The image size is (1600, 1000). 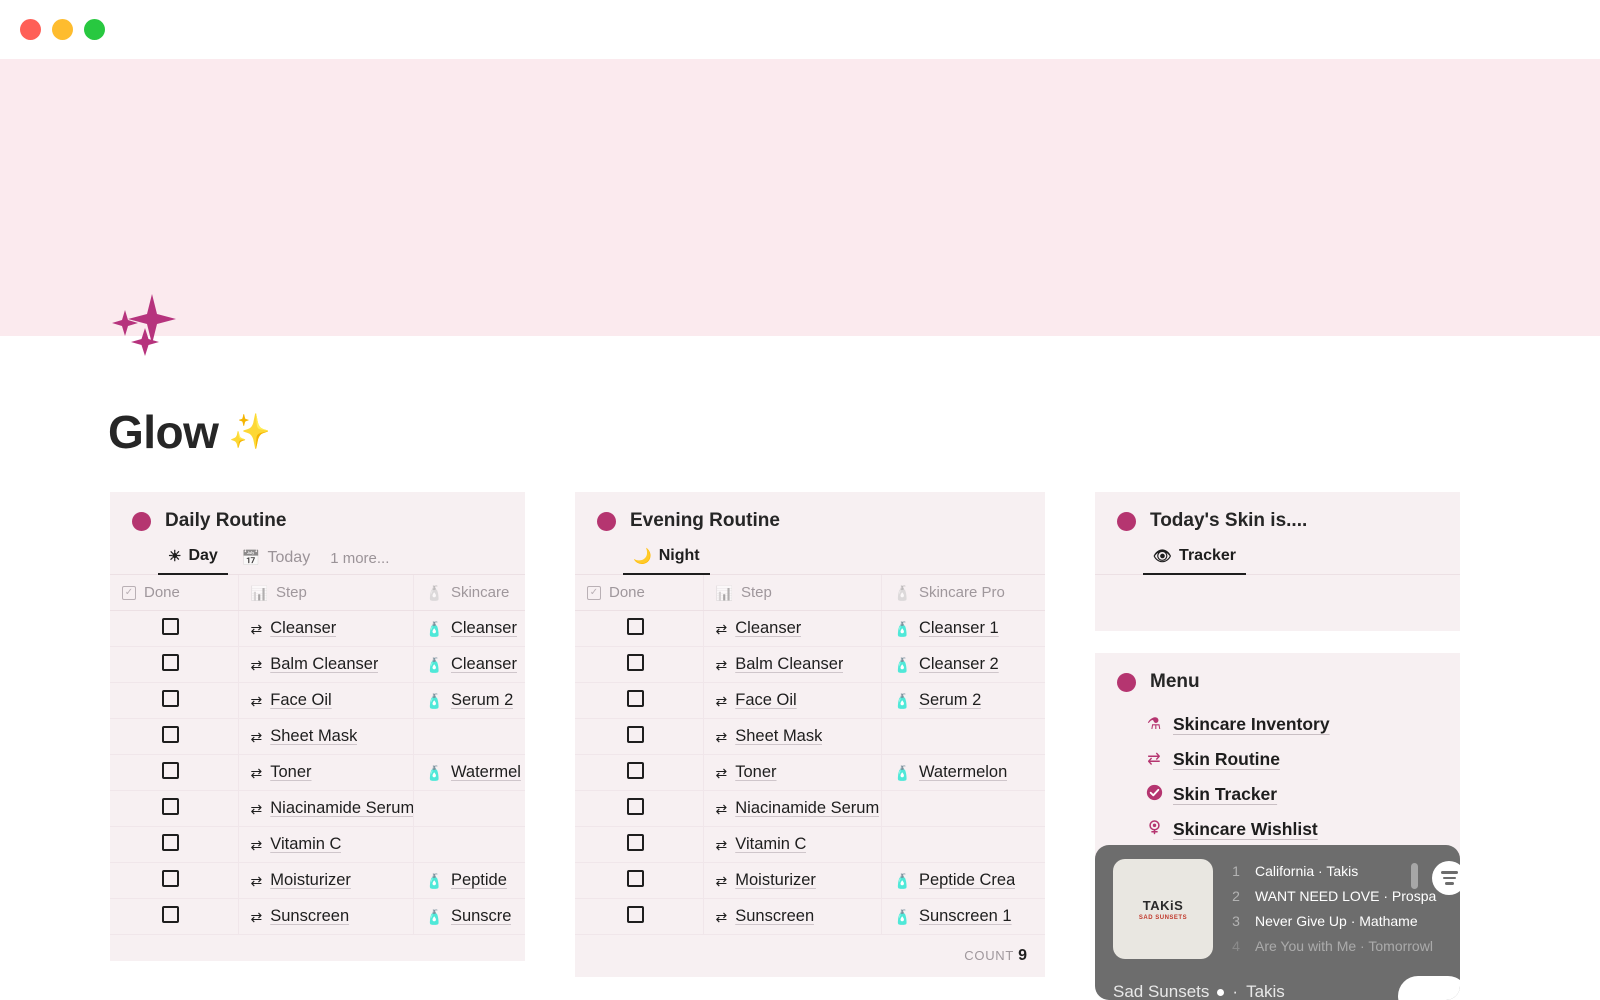 I want to click on minimize-button, so click(x=62, y=29).